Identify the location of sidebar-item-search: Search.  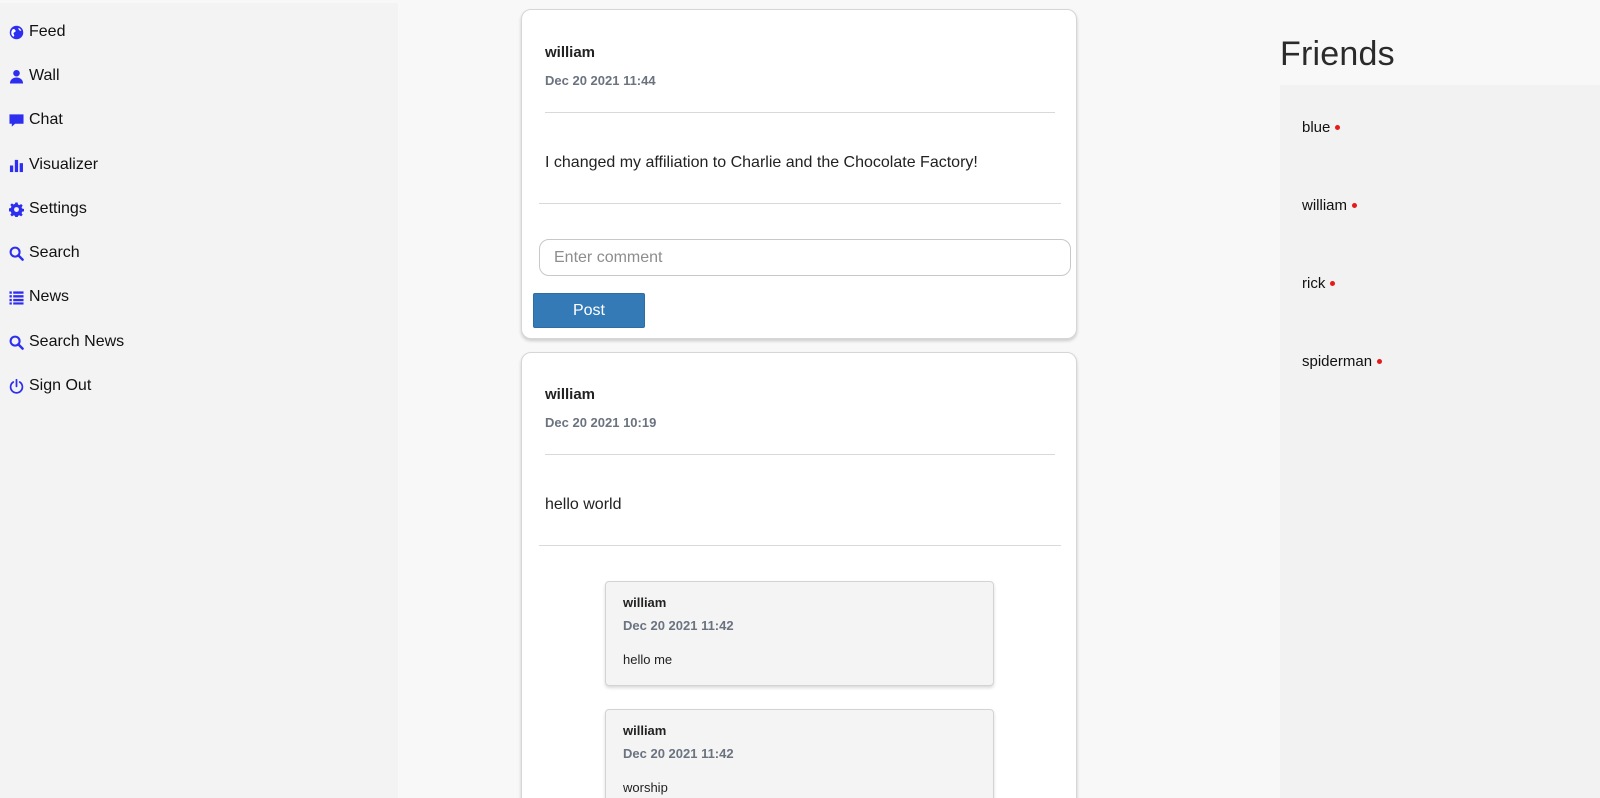
(44, 253).